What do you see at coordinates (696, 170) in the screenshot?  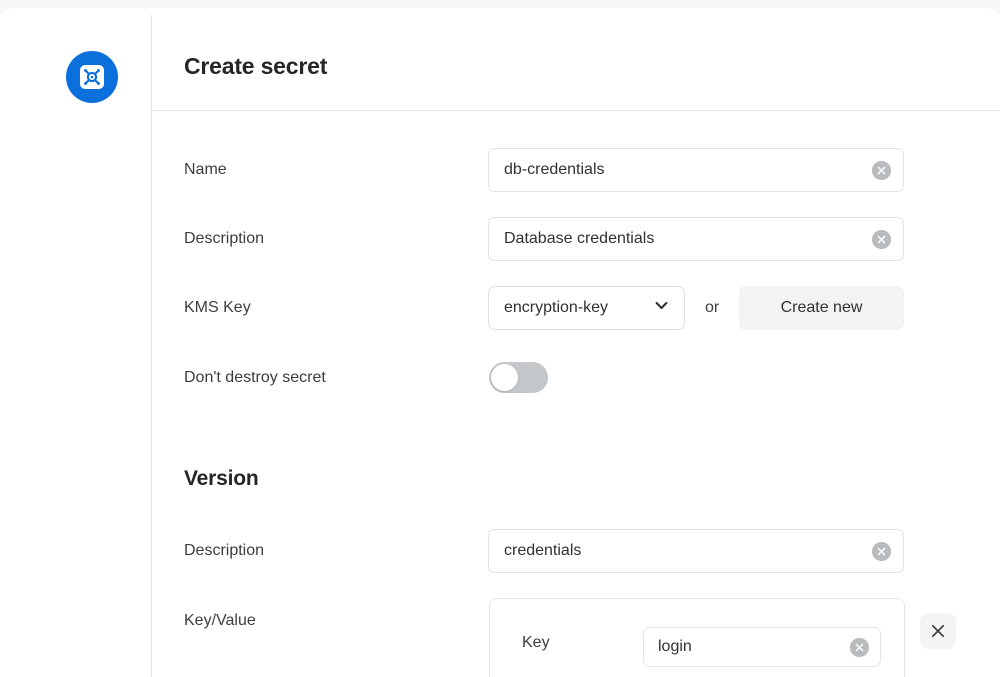 I see `name-input: db-credentials` at bounding box center [696, 170].